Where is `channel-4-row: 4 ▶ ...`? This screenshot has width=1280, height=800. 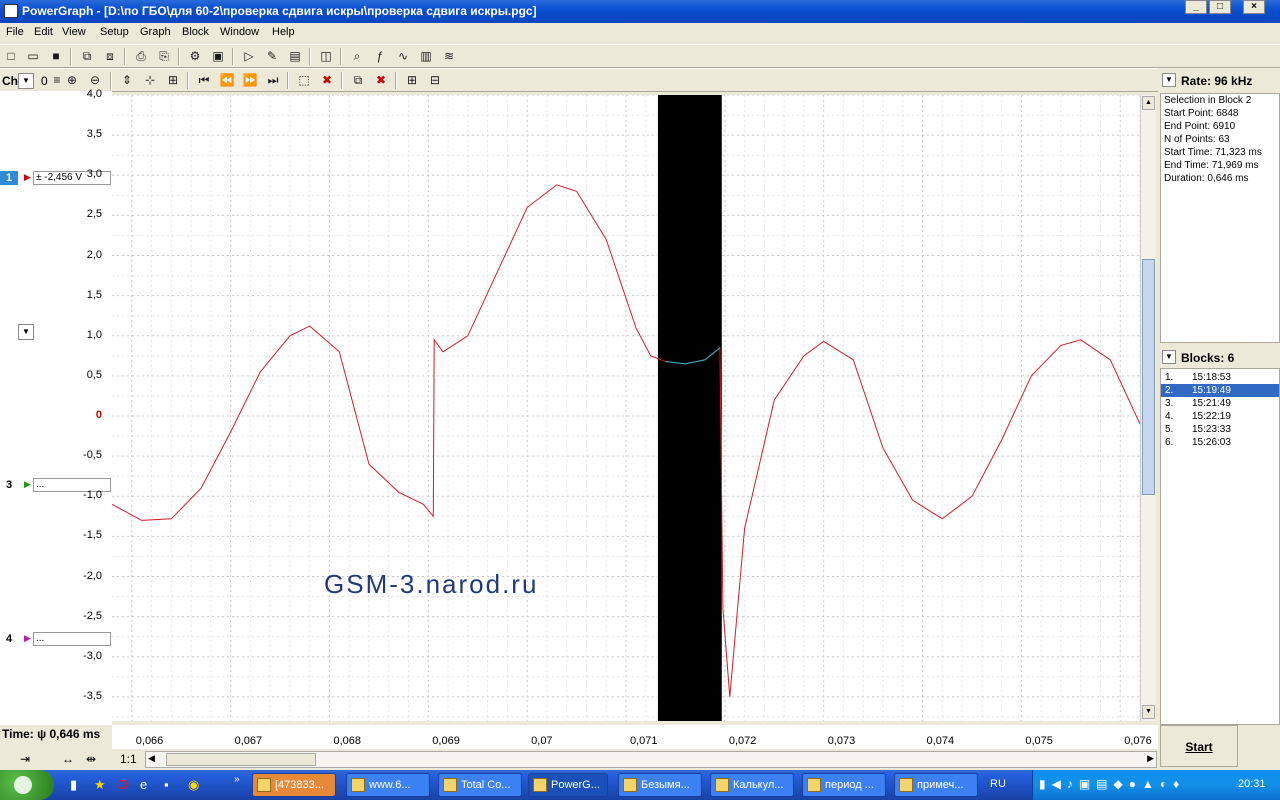
channel-4-row: 4 ▶ ... is located at coordinates (56, 639).